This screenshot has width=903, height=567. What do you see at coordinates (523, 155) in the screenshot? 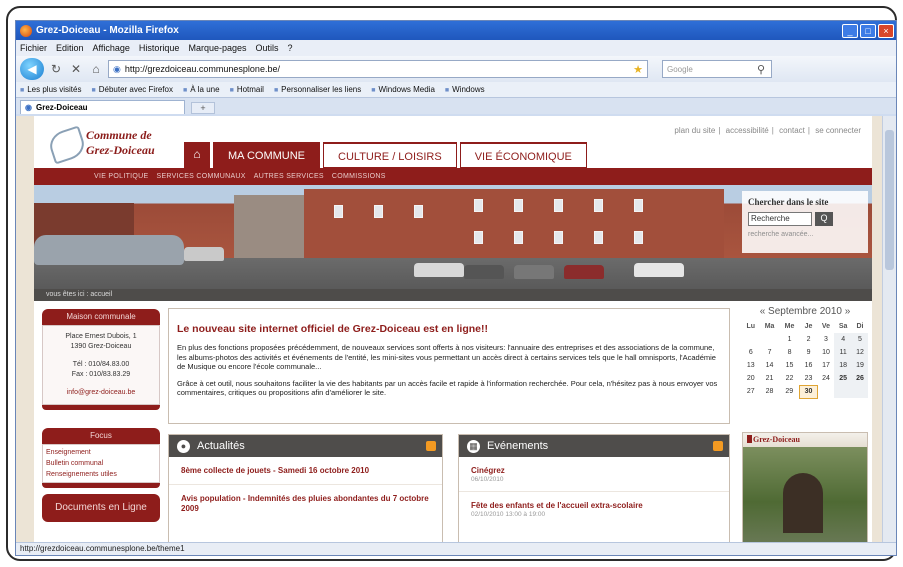
I see `tab-vie-economique: VIE ÉCONOMIQUE` at bounding box center [523, 155].